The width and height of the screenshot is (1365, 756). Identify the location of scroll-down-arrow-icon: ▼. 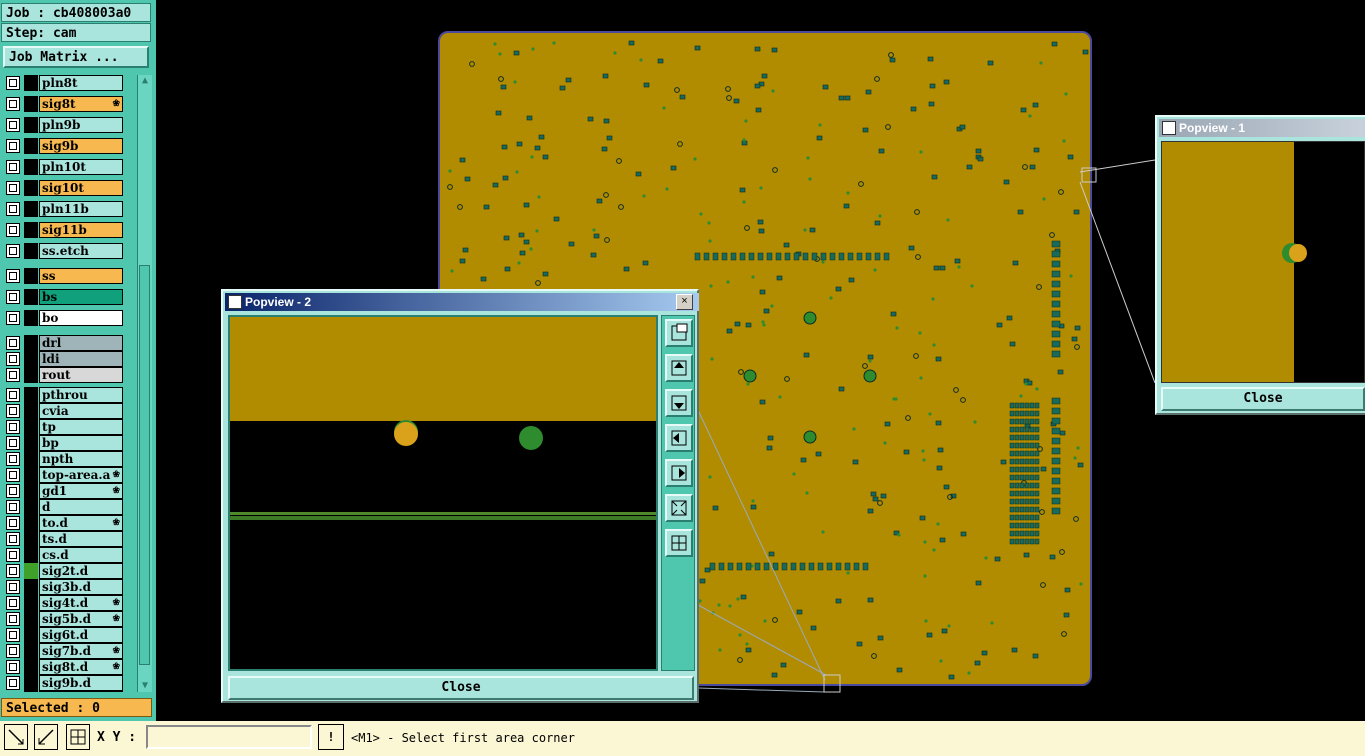
(145, 686).